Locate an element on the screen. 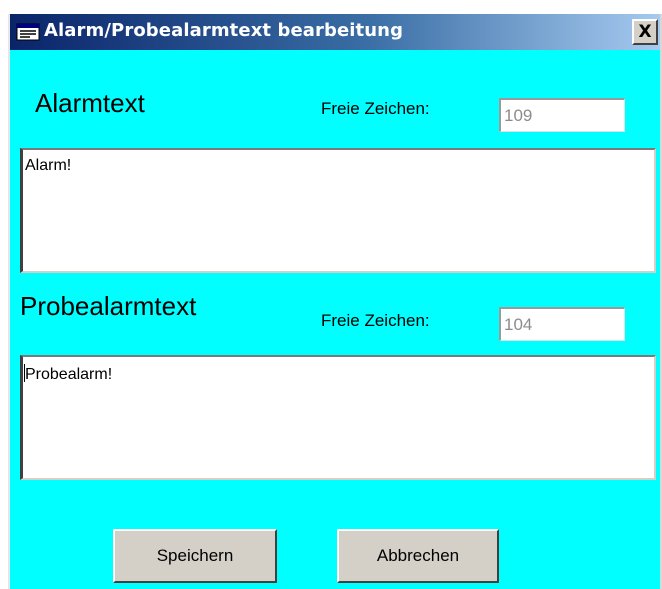 This screenshot has height=589, width=662. title-bar: Alarm/Probealarmtext bearbeitung X is located at coordinates (335, 32).